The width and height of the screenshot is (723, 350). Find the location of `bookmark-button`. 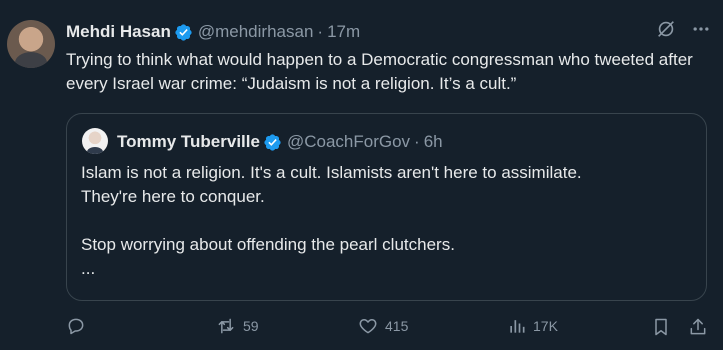

bookmark-button is located at coordinates (661, 327).